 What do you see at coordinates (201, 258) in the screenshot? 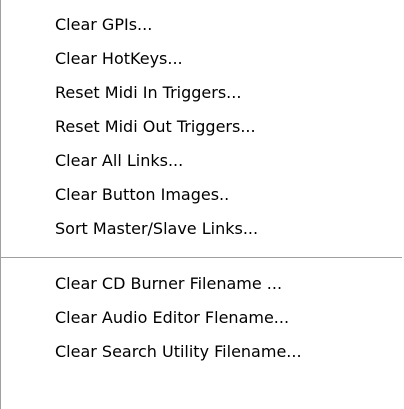
I see `menu-separator` at bounding box center [201, 258].